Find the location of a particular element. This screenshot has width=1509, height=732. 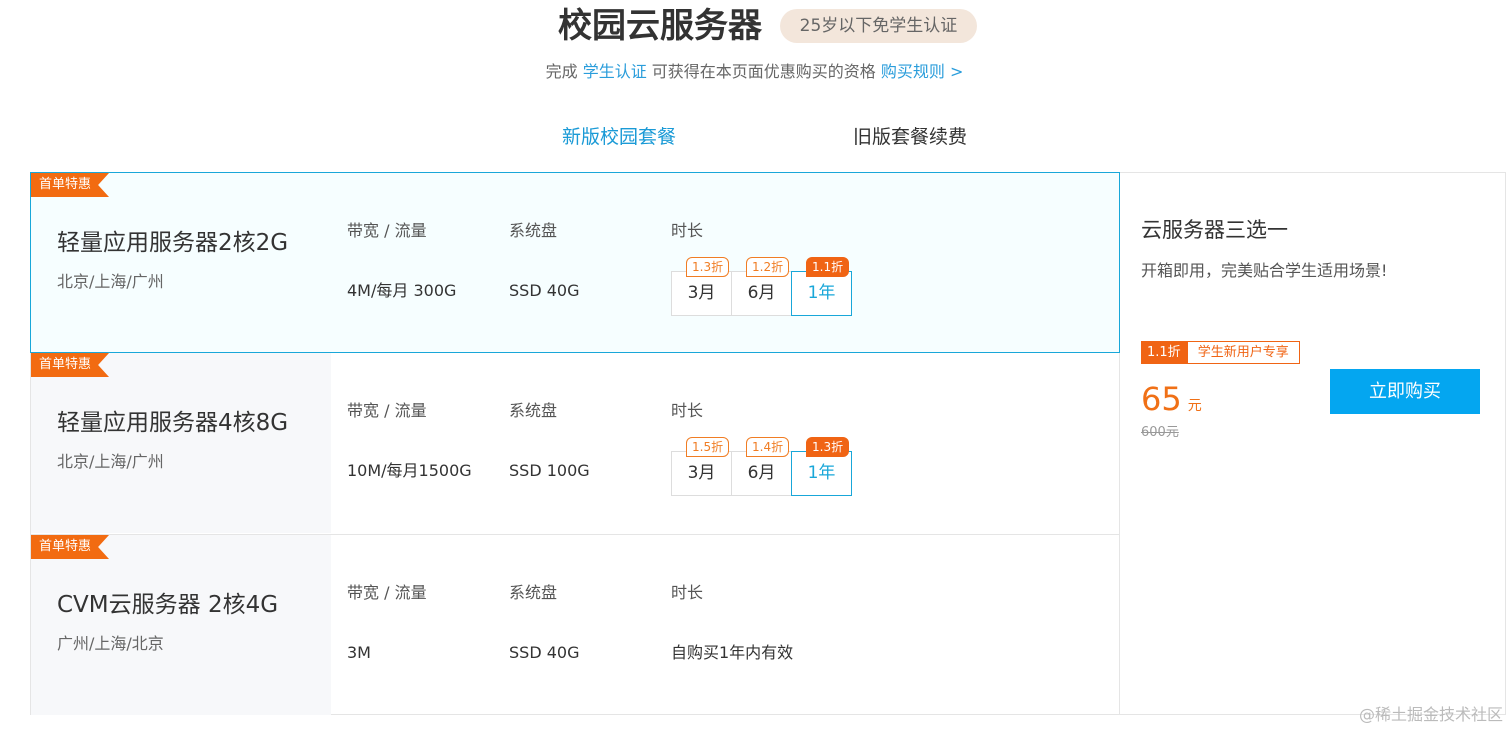

discount-badge: 1.4折 is located at coordinates (768, 447).